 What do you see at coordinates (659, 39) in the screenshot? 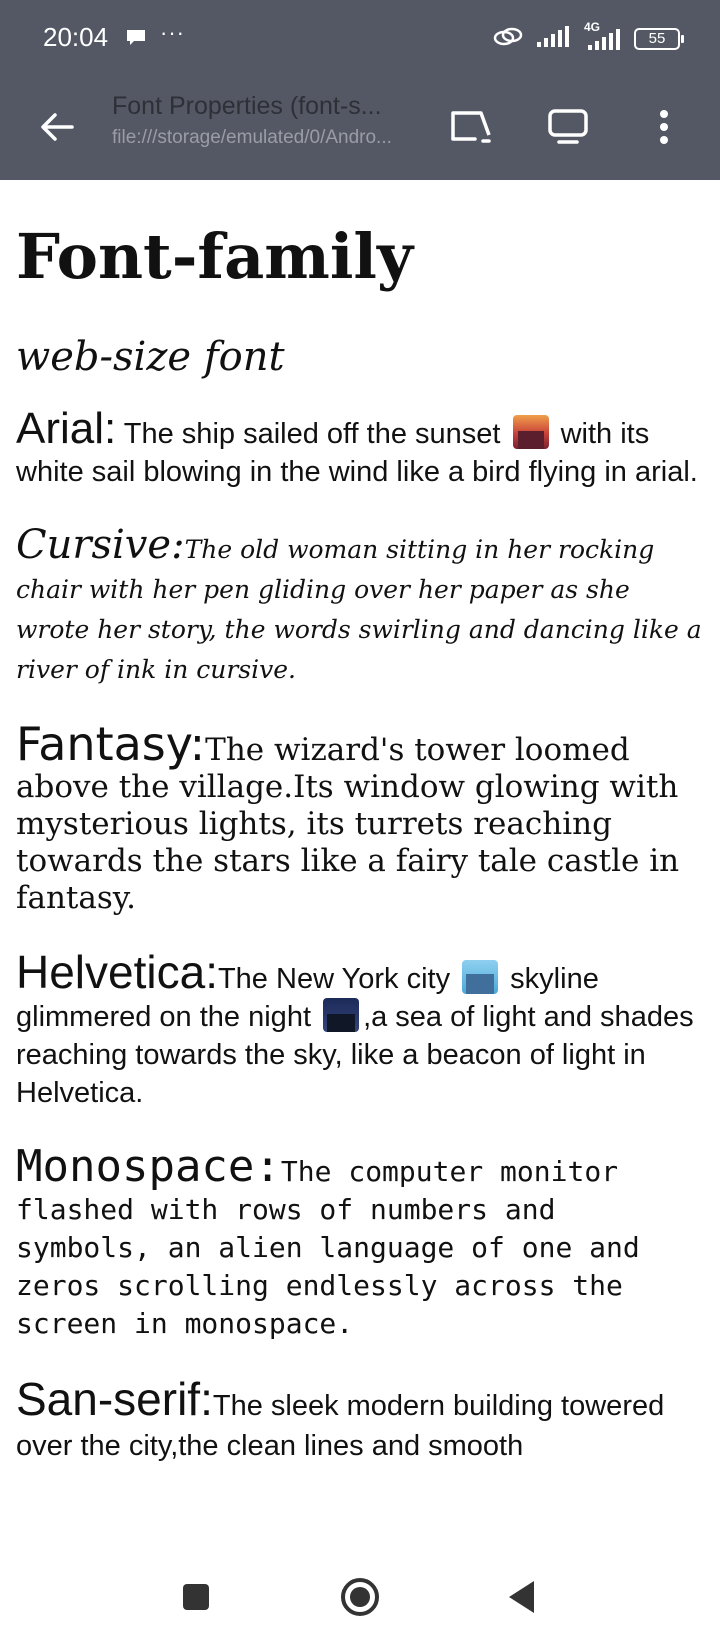
I see `battery-icon: 55` at bounding box center [659, 39].